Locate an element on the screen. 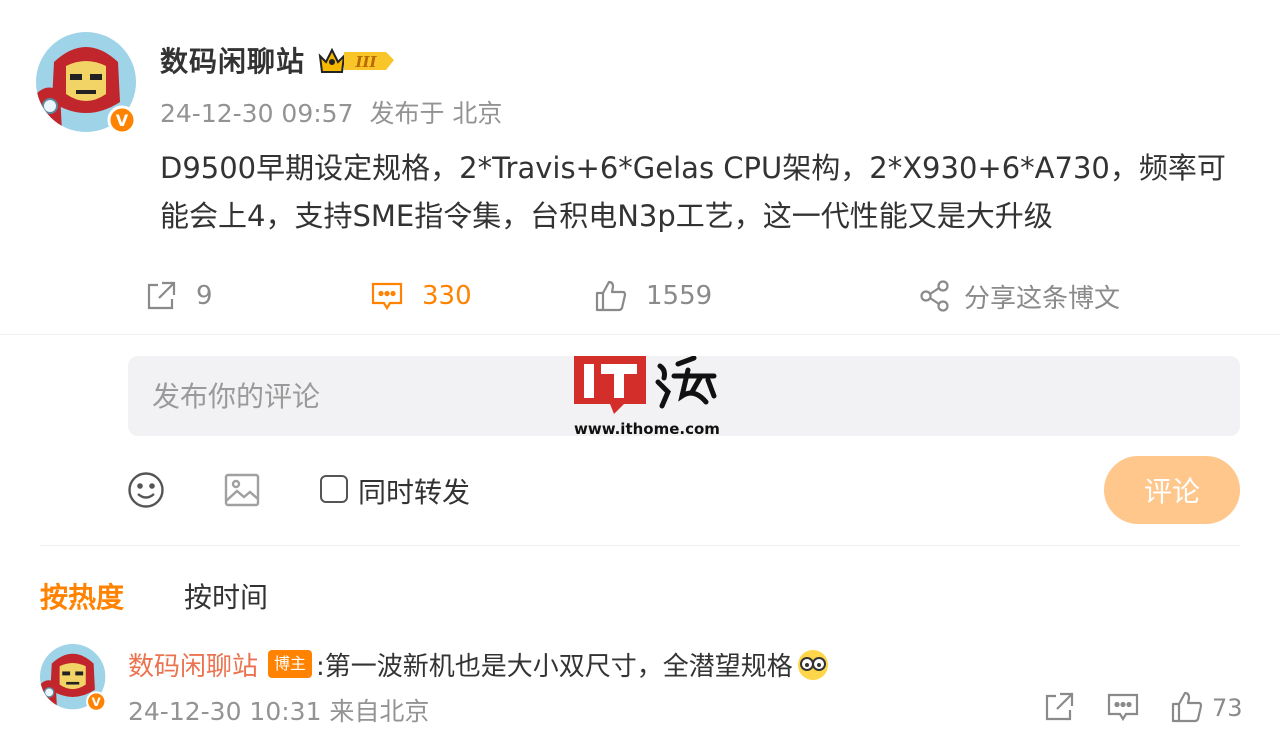 The width and height of the screenshot is (1280, 730). svg-text: V is located at coordinates (97, 702).